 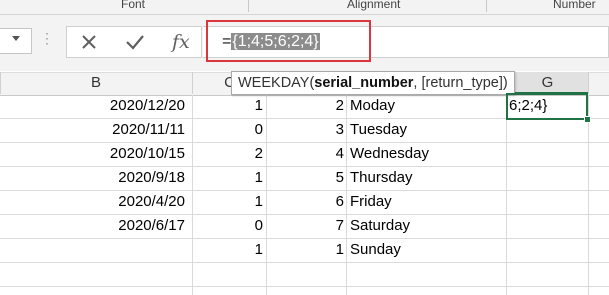 What do you see at coordinates (371, 202) in the screenshot?
I see `cell-e: Friday` at bounding box center [371, 202].